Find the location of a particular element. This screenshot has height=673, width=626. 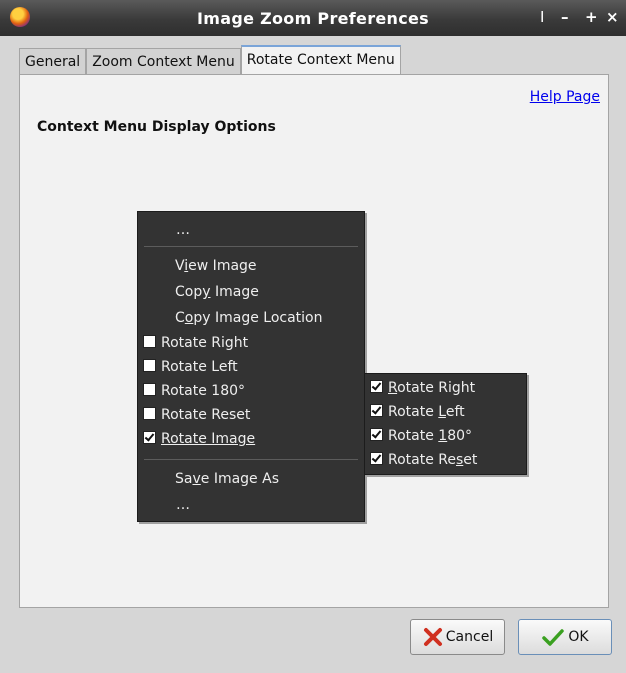

section-title: Context Menu Display Options is located at coordinates (156, 127).